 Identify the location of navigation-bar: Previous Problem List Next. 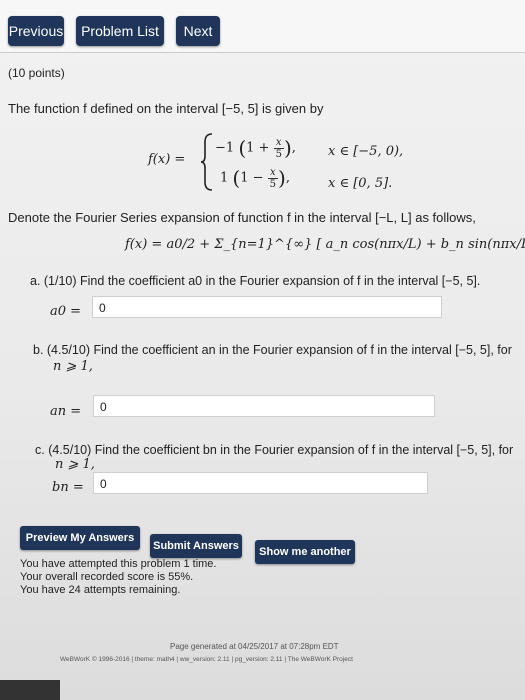
(262, 26).